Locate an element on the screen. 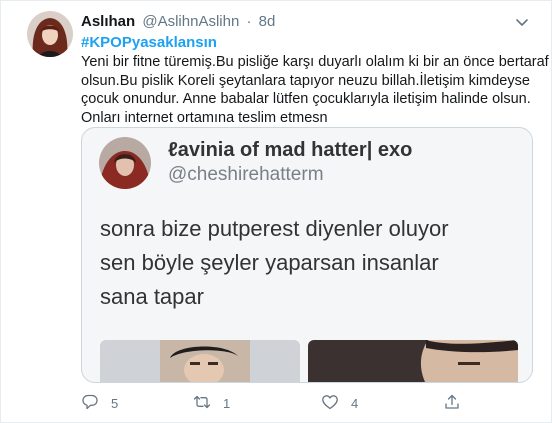 This screenshot has height=423, width=552. retweet-count: 1 is located at coordinates (227, 403).